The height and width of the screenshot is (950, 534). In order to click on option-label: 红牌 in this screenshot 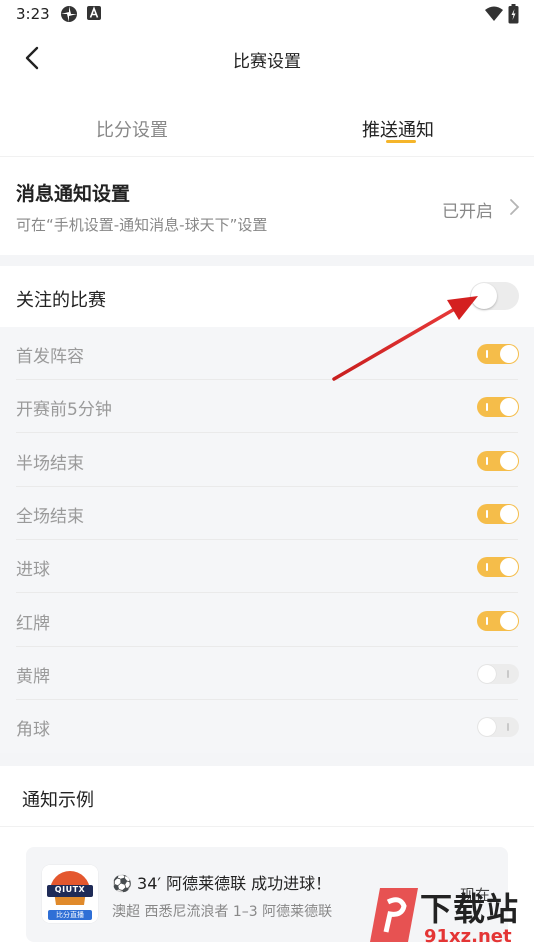, I will do `click(33, 624)`.